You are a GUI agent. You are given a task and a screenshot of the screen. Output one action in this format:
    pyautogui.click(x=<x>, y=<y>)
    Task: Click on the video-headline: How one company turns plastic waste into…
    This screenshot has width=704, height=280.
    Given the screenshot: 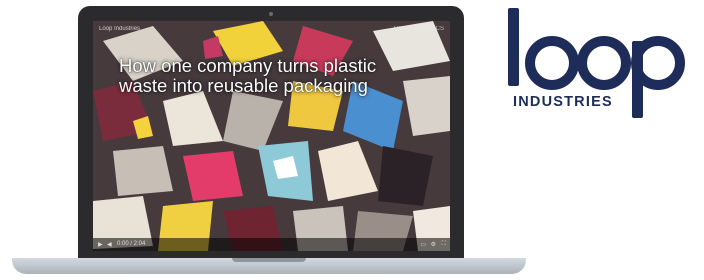 What is the action you would take?
    pyautogui.click(x=248, y=75)
    